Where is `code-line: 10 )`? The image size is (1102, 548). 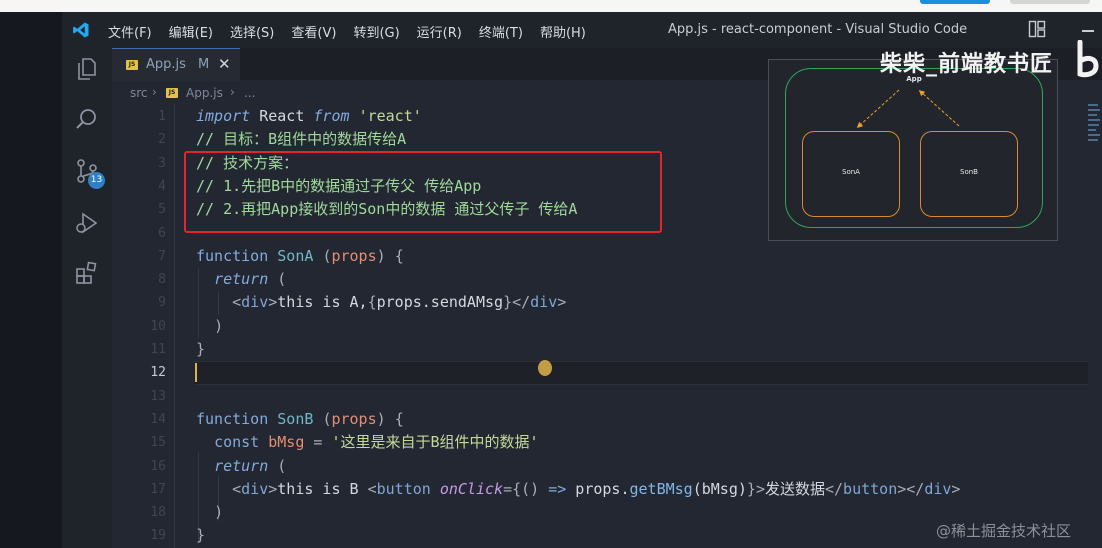 code-line: 10 ) is located at coordinates (607, 326).